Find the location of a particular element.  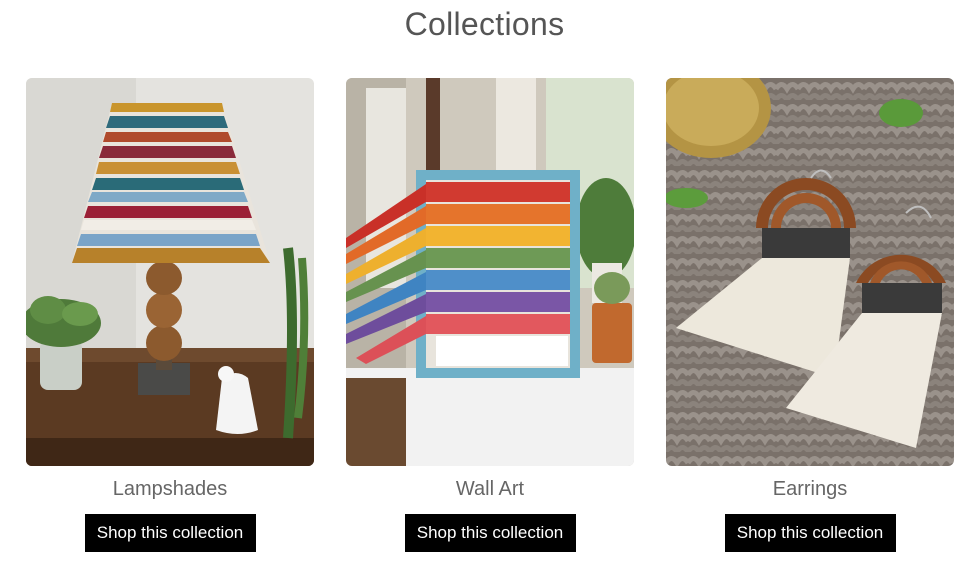

collection-name: Lampshades is located at coordinates (170, 489).